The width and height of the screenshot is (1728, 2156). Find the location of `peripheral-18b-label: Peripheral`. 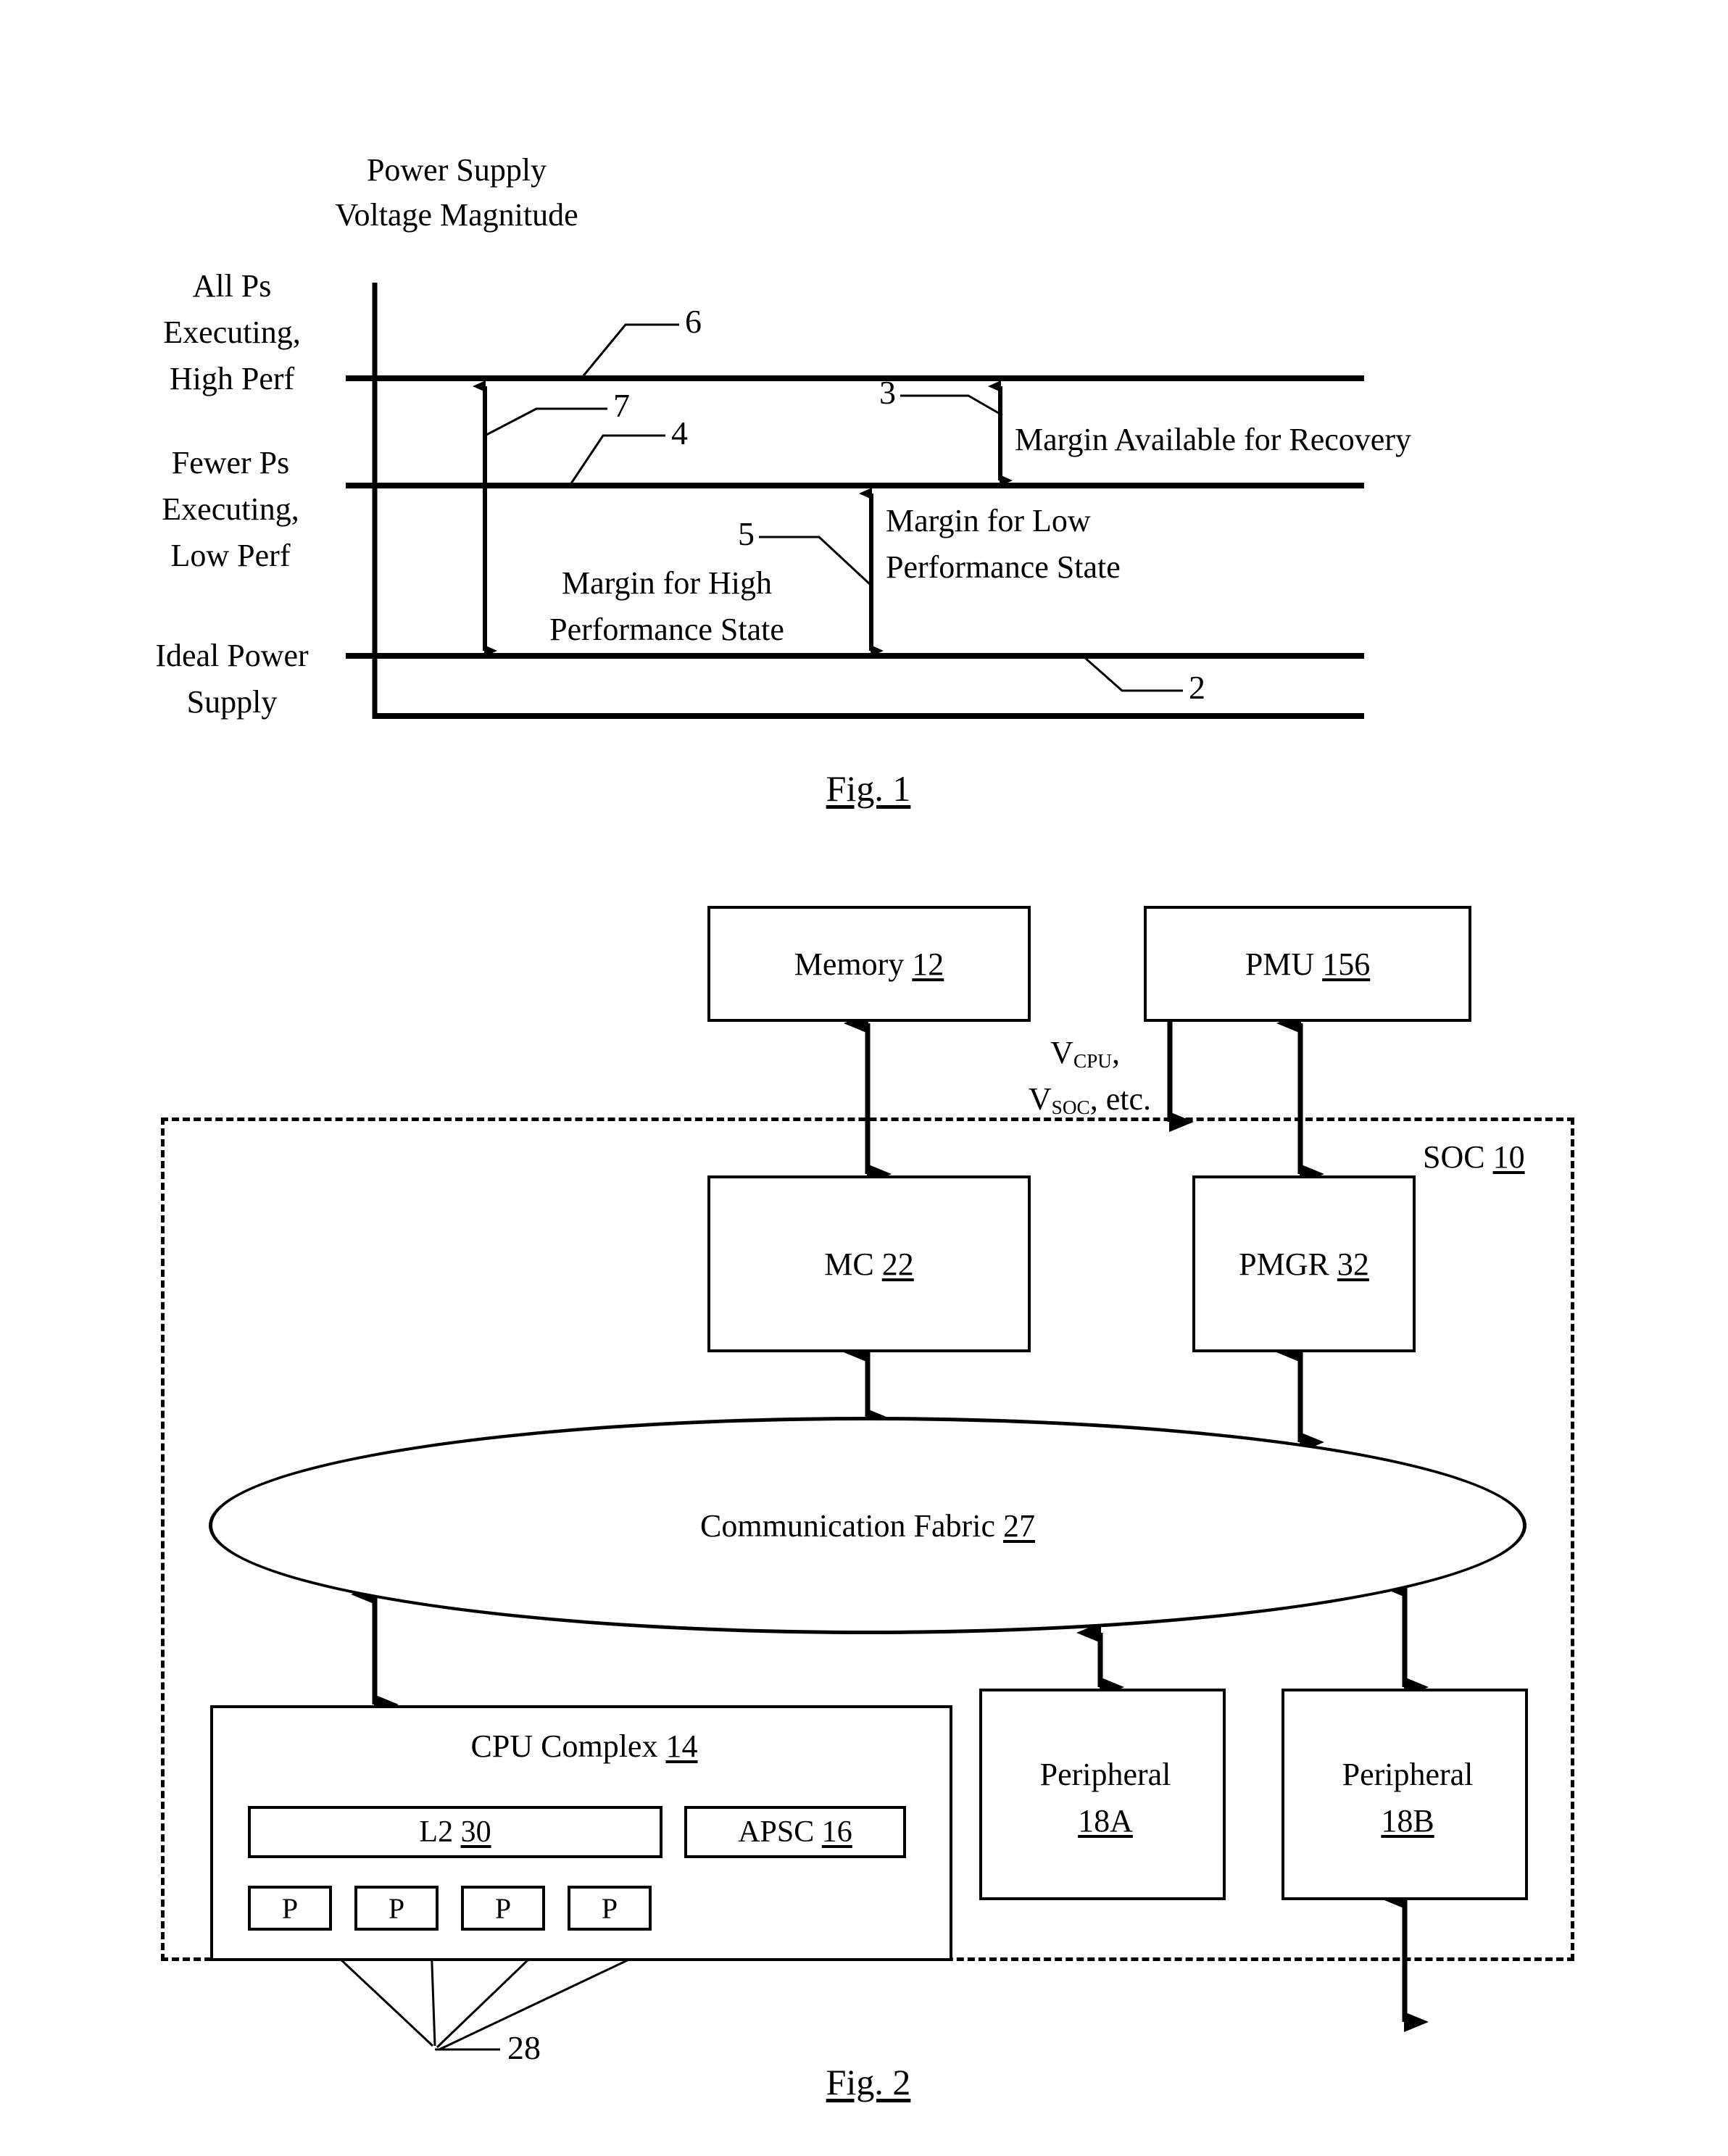

peripheral-18b-label: Peripheral is located at coordinates (1408, 1774).